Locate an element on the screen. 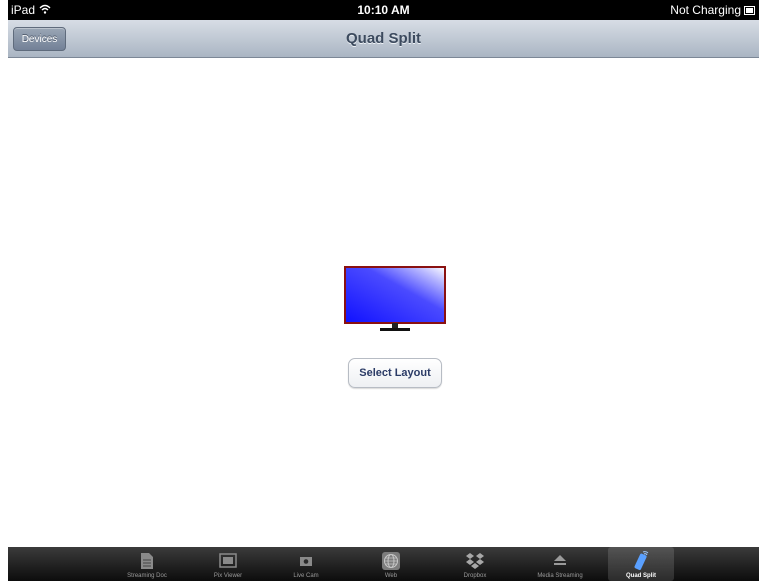  photo-icon is located at coordinates (228, 561).